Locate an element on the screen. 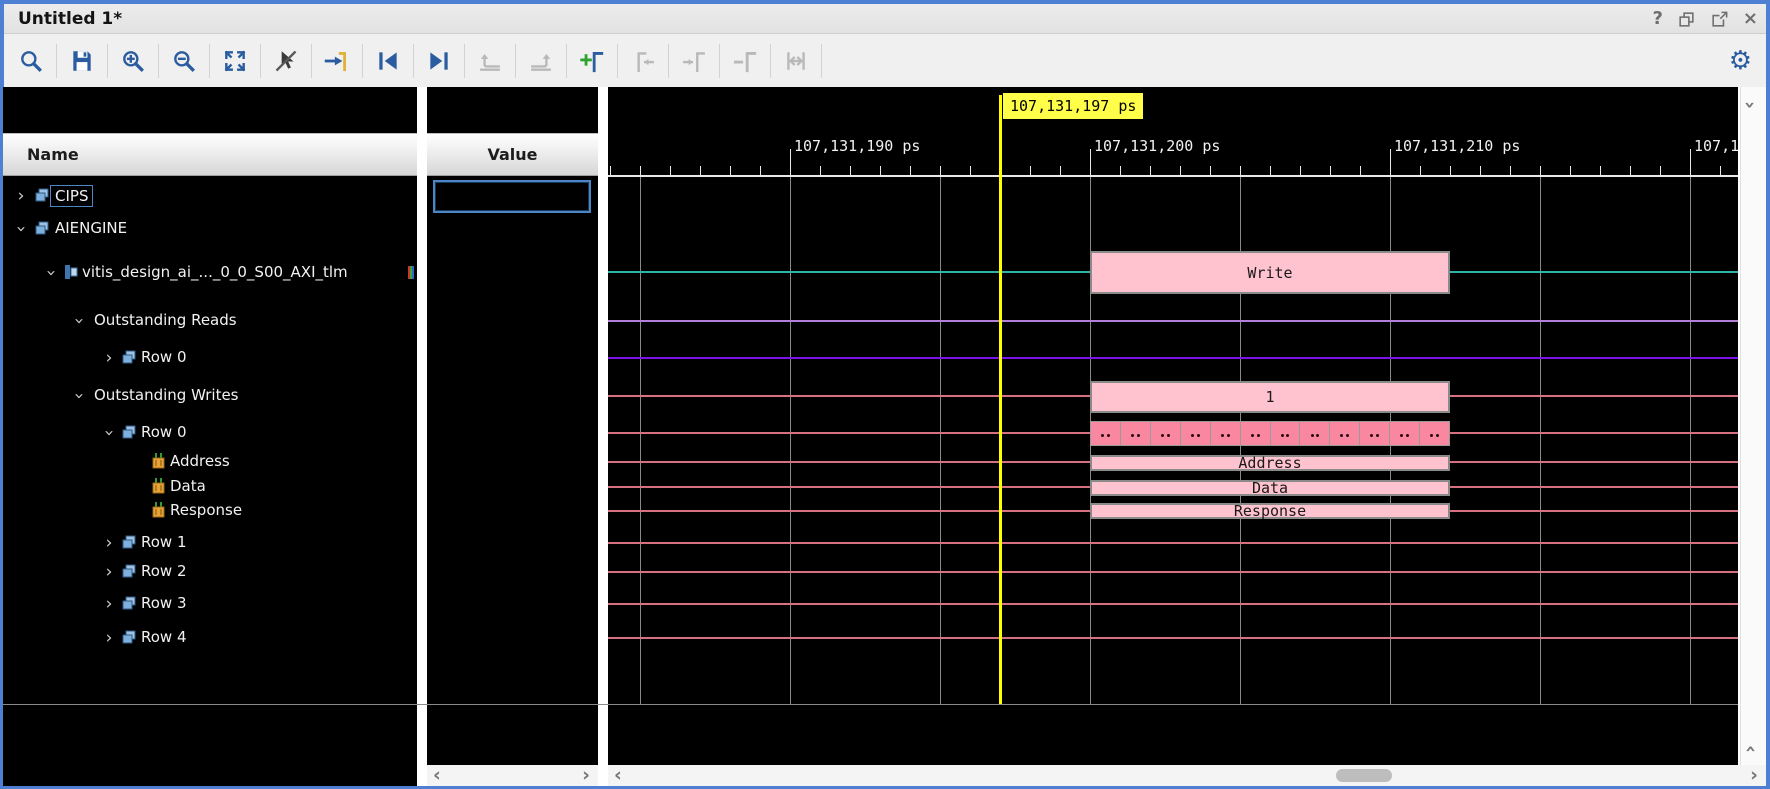 The image size is (1770, 789). wave-bar-data: Data is located at coordinates (1270, 488).